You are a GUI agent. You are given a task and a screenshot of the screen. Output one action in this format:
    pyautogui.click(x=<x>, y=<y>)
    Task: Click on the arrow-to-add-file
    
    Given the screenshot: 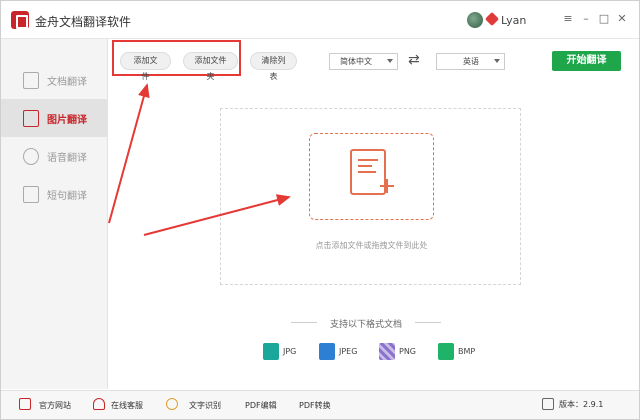 What is the action you would take?
    pyautogui.click(x=217, y=215)
    